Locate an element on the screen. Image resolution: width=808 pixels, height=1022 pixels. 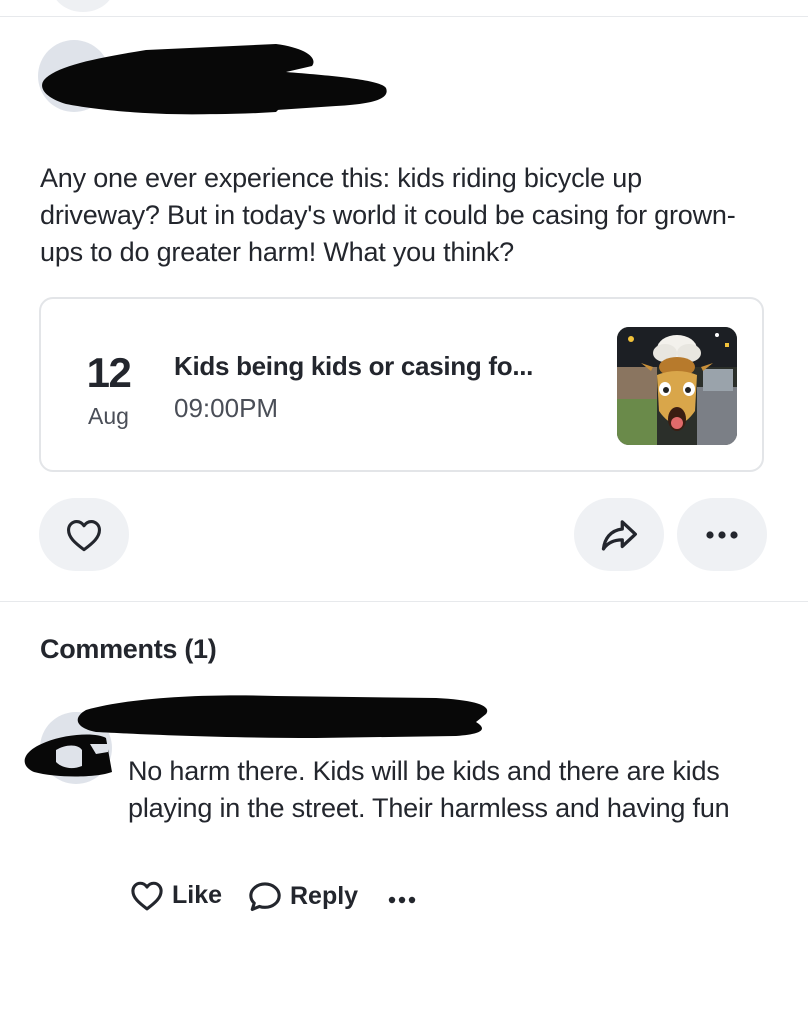
comment-like-button: Like is located at coordinates (176, 895).